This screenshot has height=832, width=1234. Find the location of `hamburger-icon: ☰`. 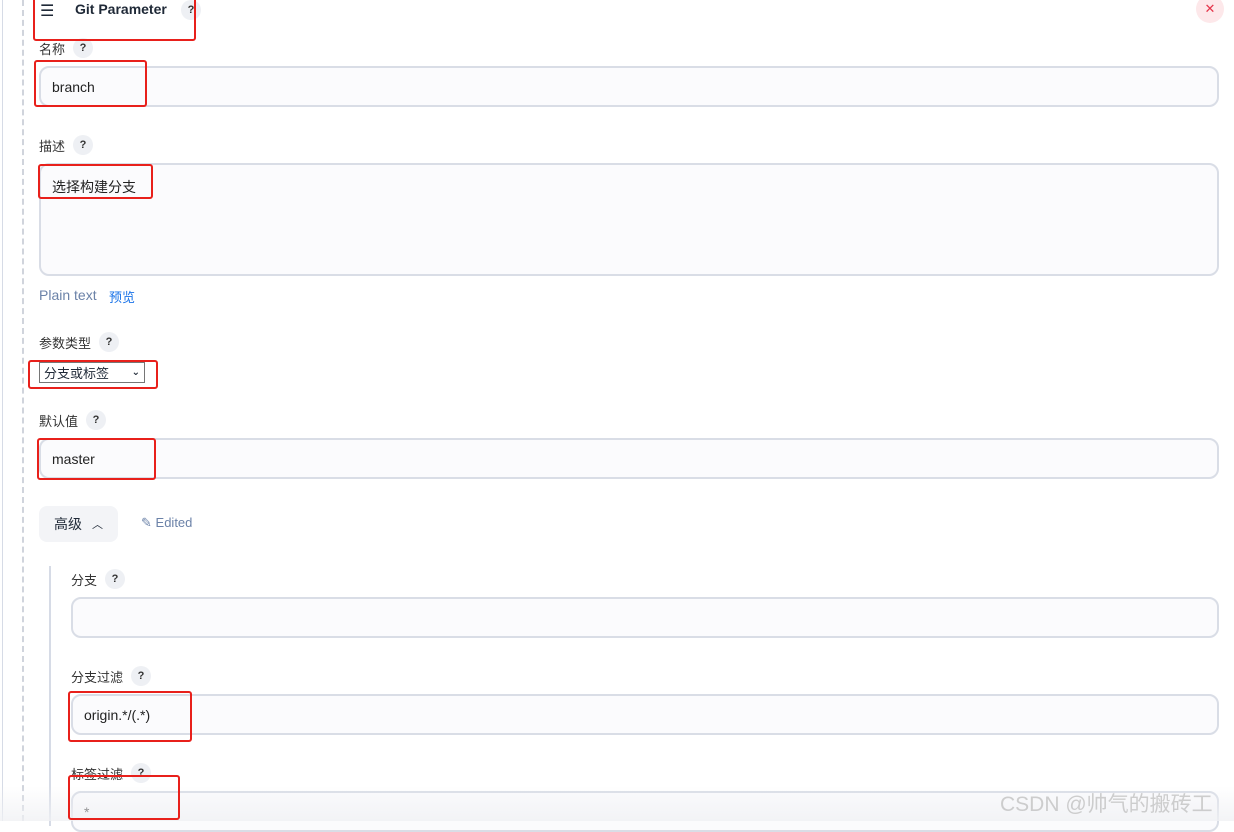

hamburger-icon: ☰ is located at coordinates (47, 11).